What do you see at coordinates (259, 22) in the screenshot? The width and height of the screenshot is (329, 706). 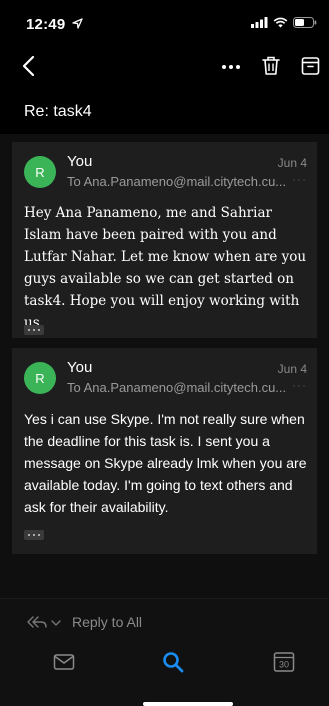 I see `cellular-signal-icon` at bounding box center [259, 22].